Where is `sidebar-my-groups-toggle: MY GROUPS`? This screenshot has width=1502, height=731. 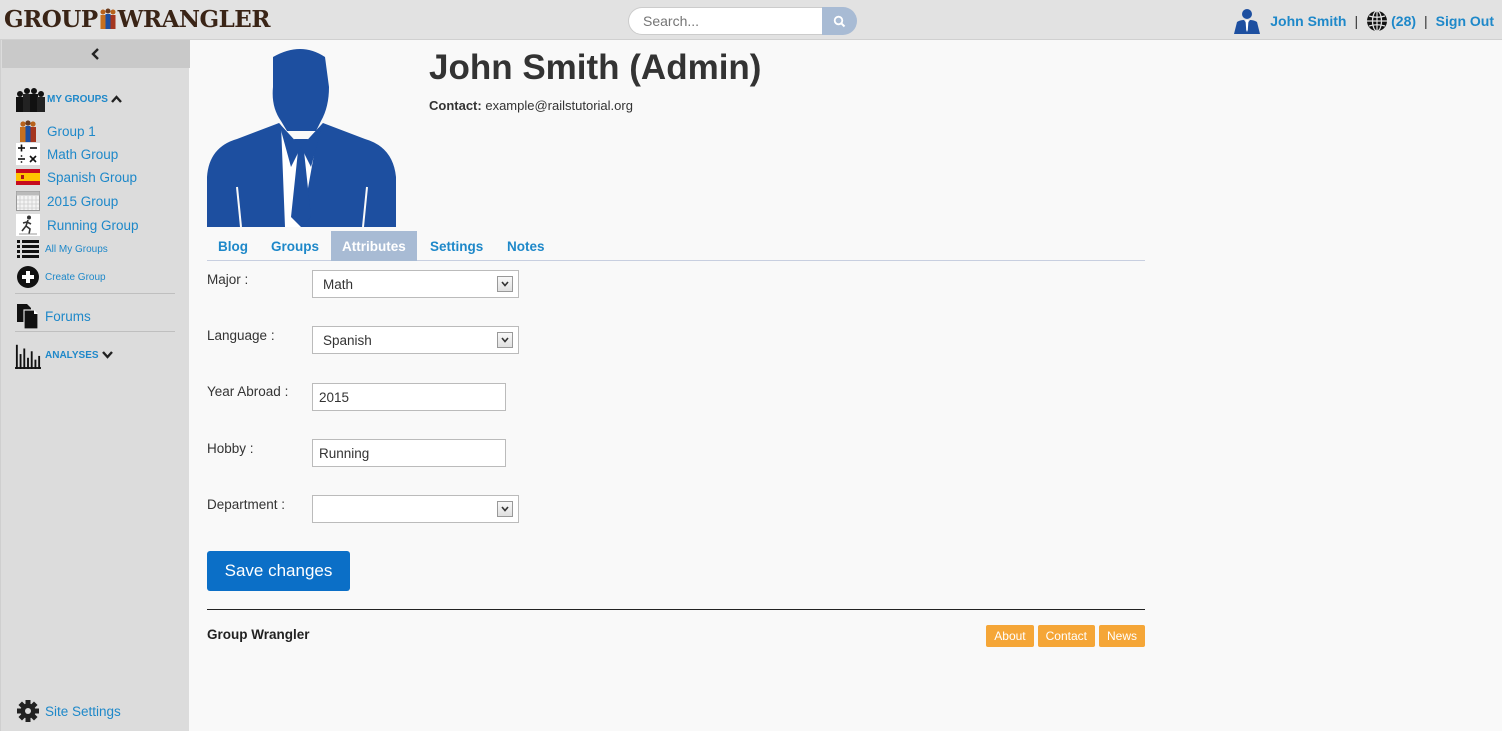 sidebar-my-groups-toggle: MY GROUPS is located at coordinates (68, 100).